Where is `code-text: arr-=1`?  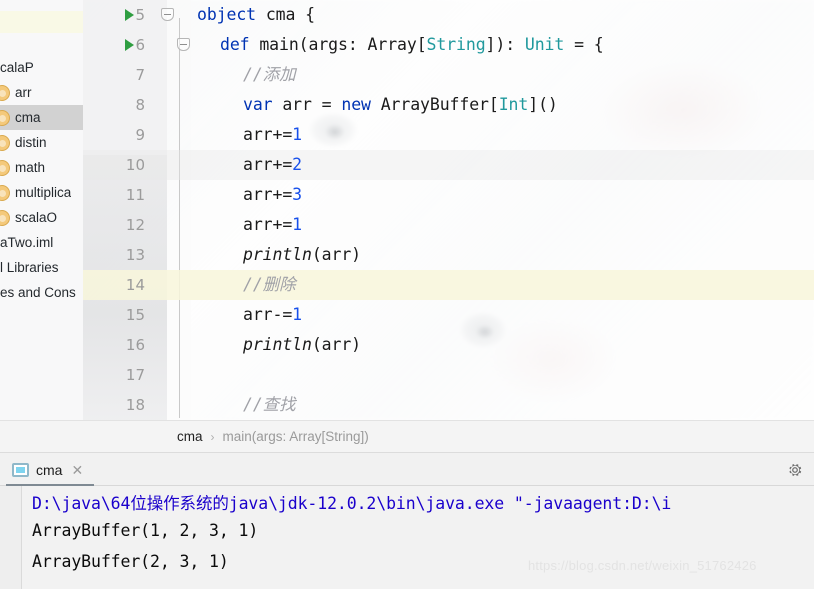 code-text: arr-=1 is located at coordinates (273, 314).